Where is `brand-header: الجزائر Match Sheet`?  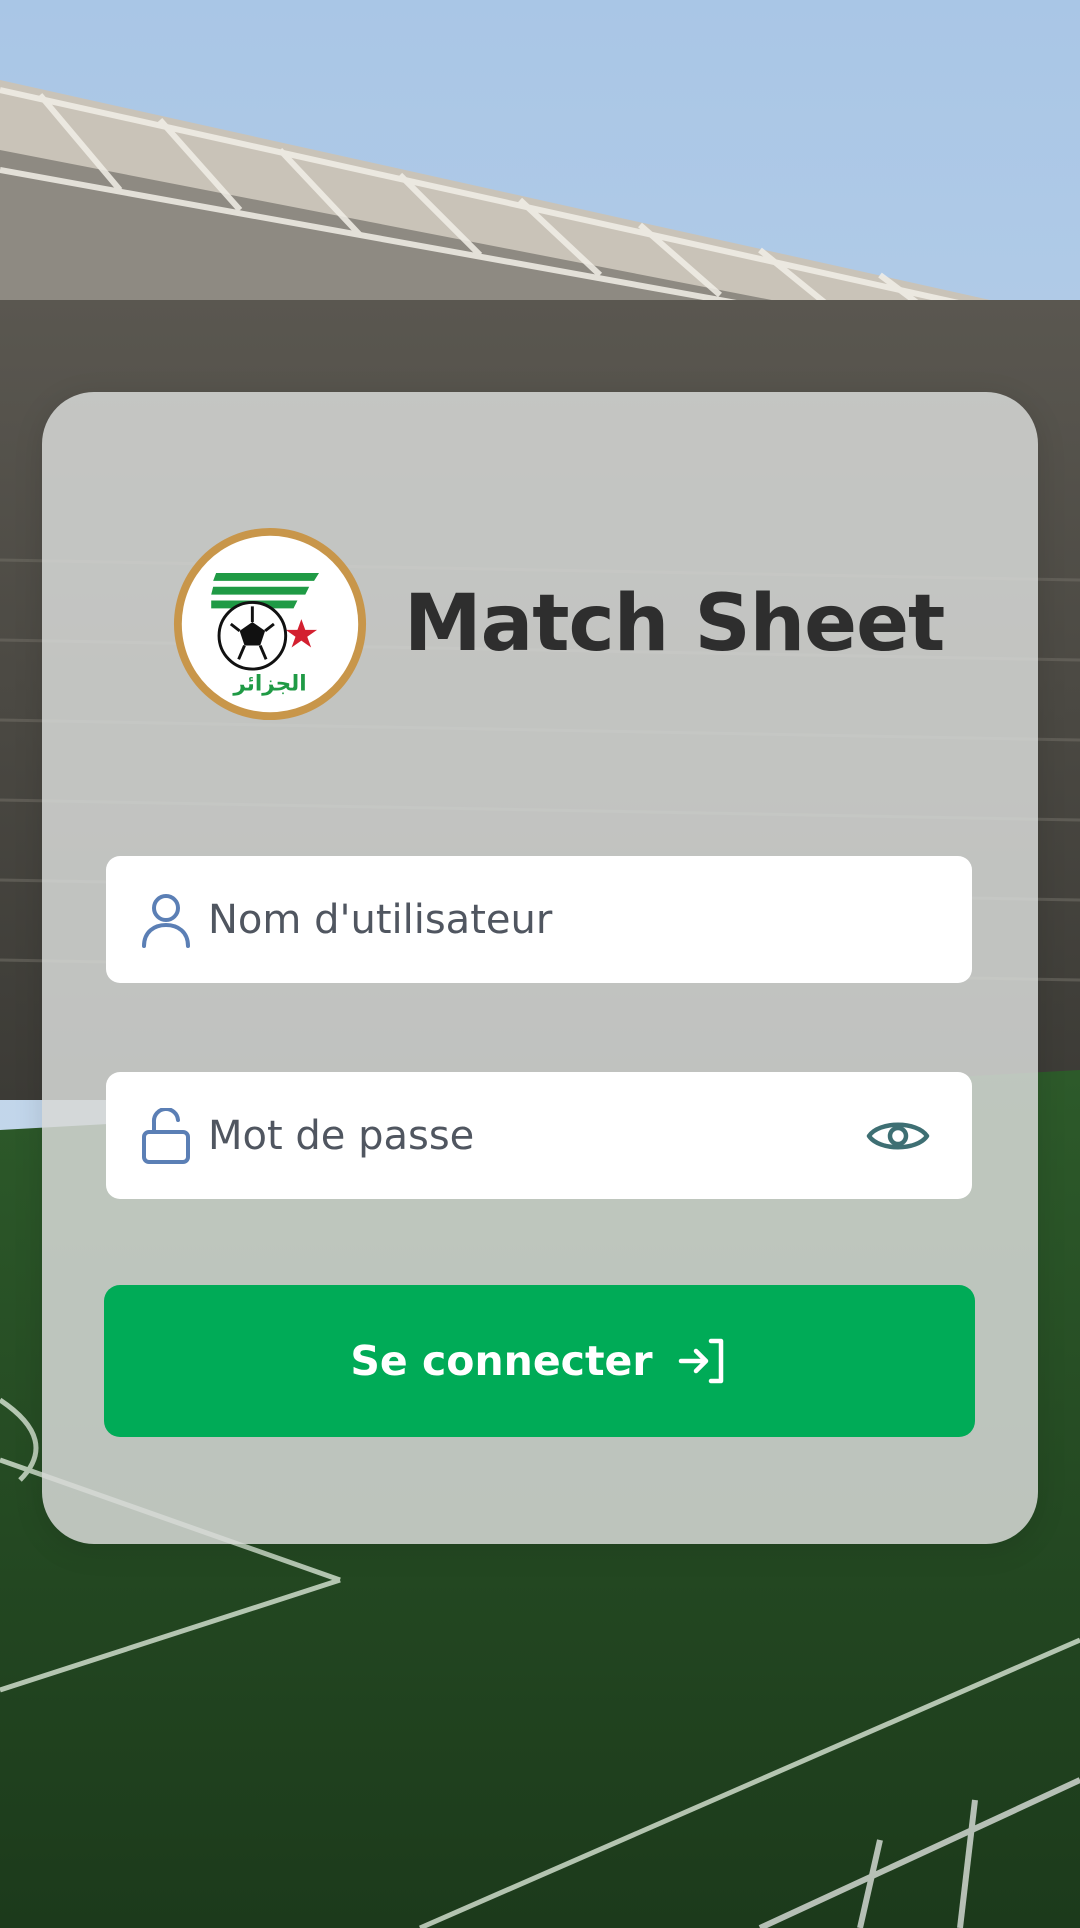 brand-header: الجزائر Match Sheet is located at coordinates (558, 624).